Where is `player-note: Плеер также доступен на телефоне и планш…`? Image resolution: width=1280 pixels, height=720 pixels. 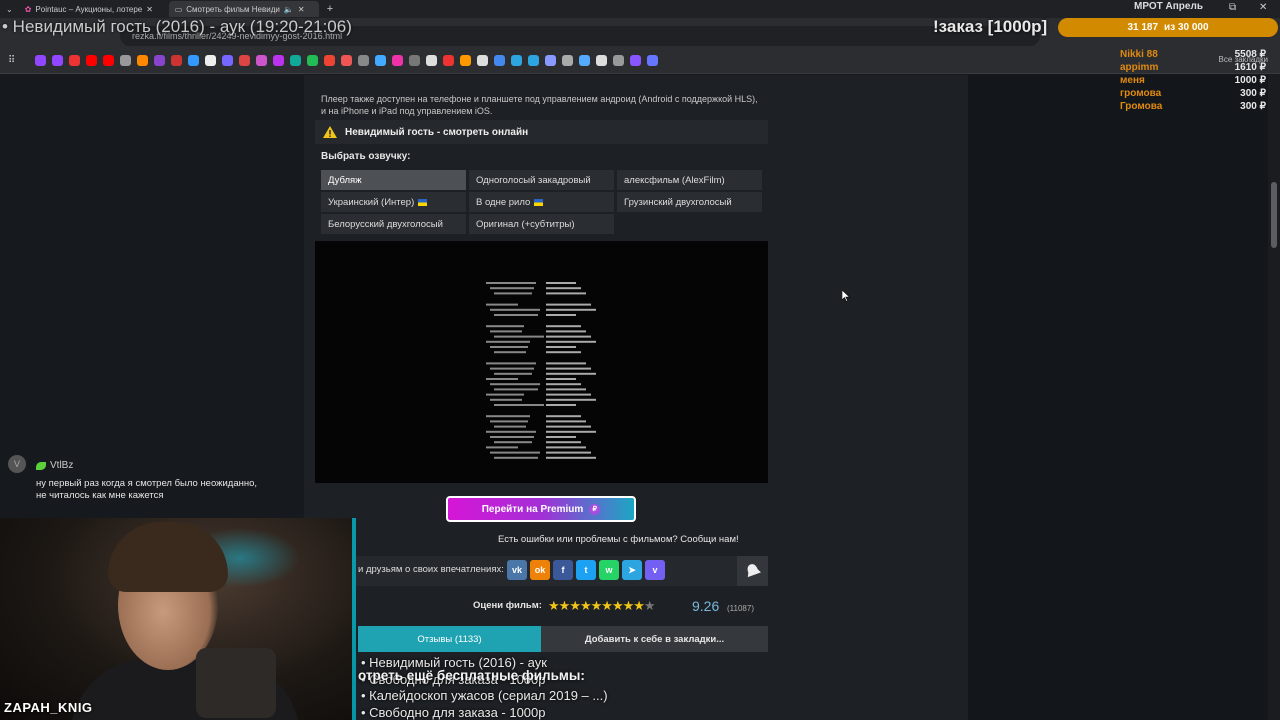 player-note: Плеер также доступен на телефоне и планш… is located at coordinates (539, 105).